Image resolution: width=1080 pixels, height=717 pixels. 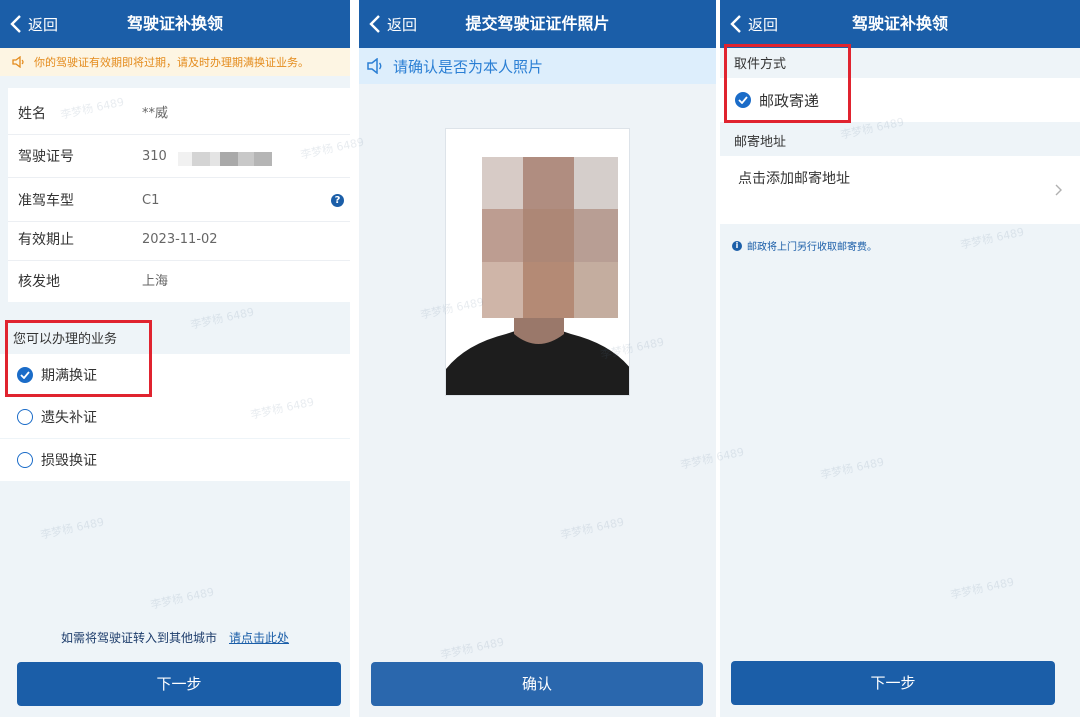 I want to click on info-row-license-number: 驾驶证号 310, so click(x=179, y=157).